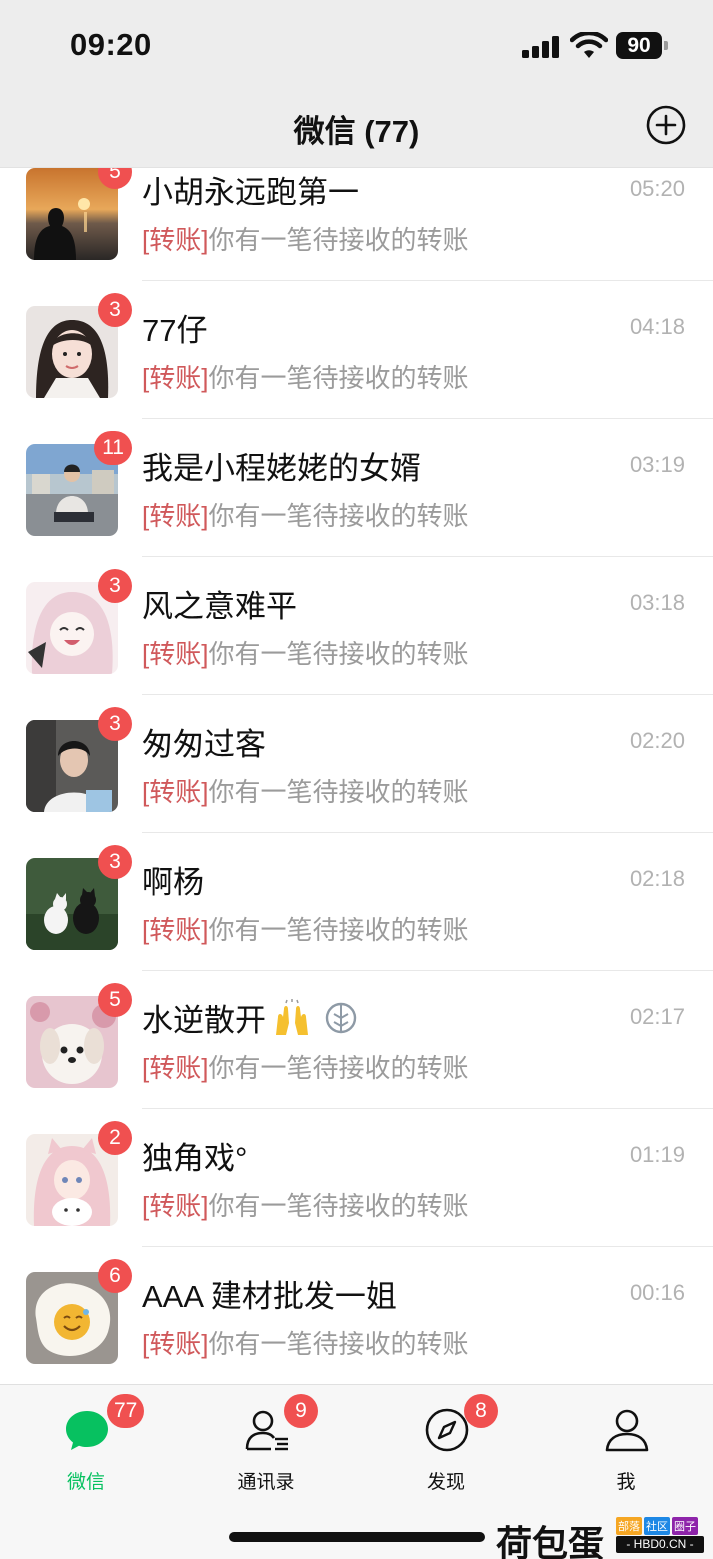 Image resolution: width=713 pixels, height=1559 pixels. What do you see at coordinates (666, 125) in the screenshot?
I see `add-plus-icon` at bounding box center [666, 125].